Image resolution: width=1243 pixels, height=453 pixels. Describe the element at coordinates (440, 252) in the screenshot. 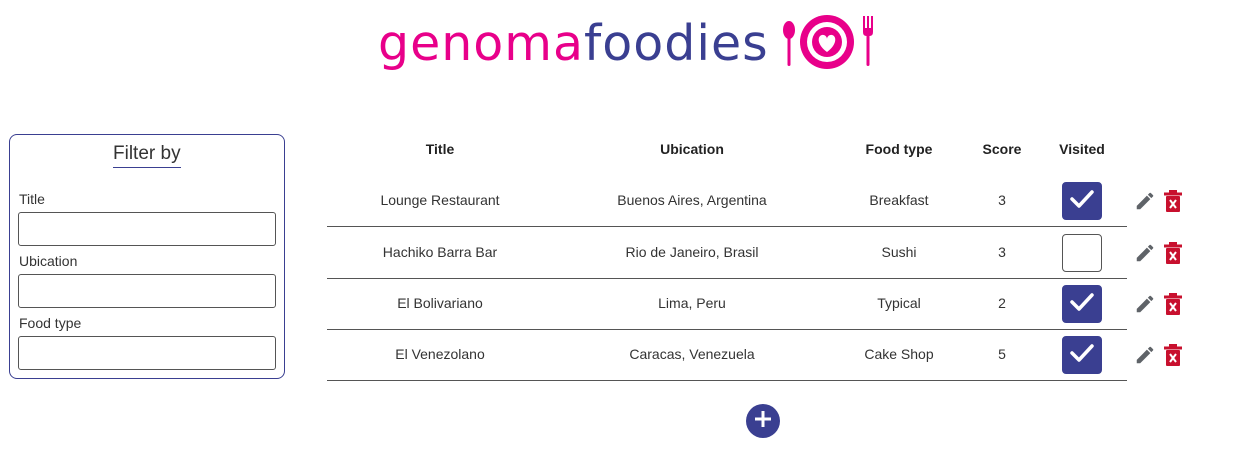

I see `cell-title: Hachiko Barra Bar` at that location.